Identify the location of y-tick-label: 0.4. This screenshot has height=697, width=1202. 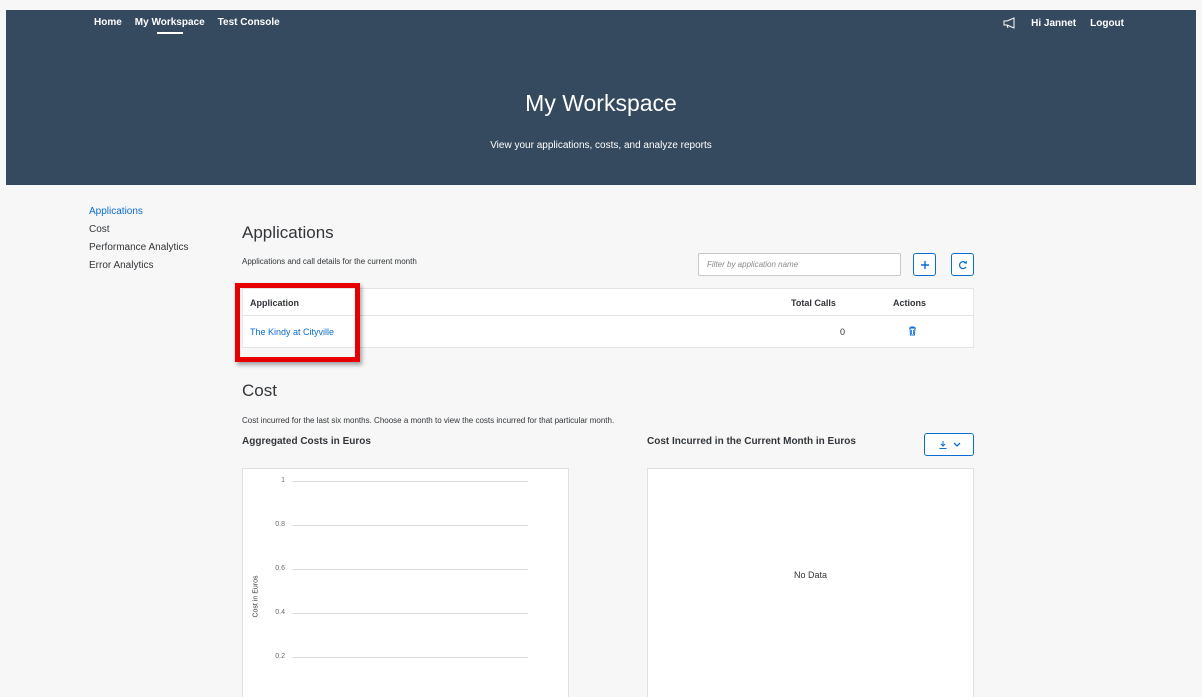
(280, 612).